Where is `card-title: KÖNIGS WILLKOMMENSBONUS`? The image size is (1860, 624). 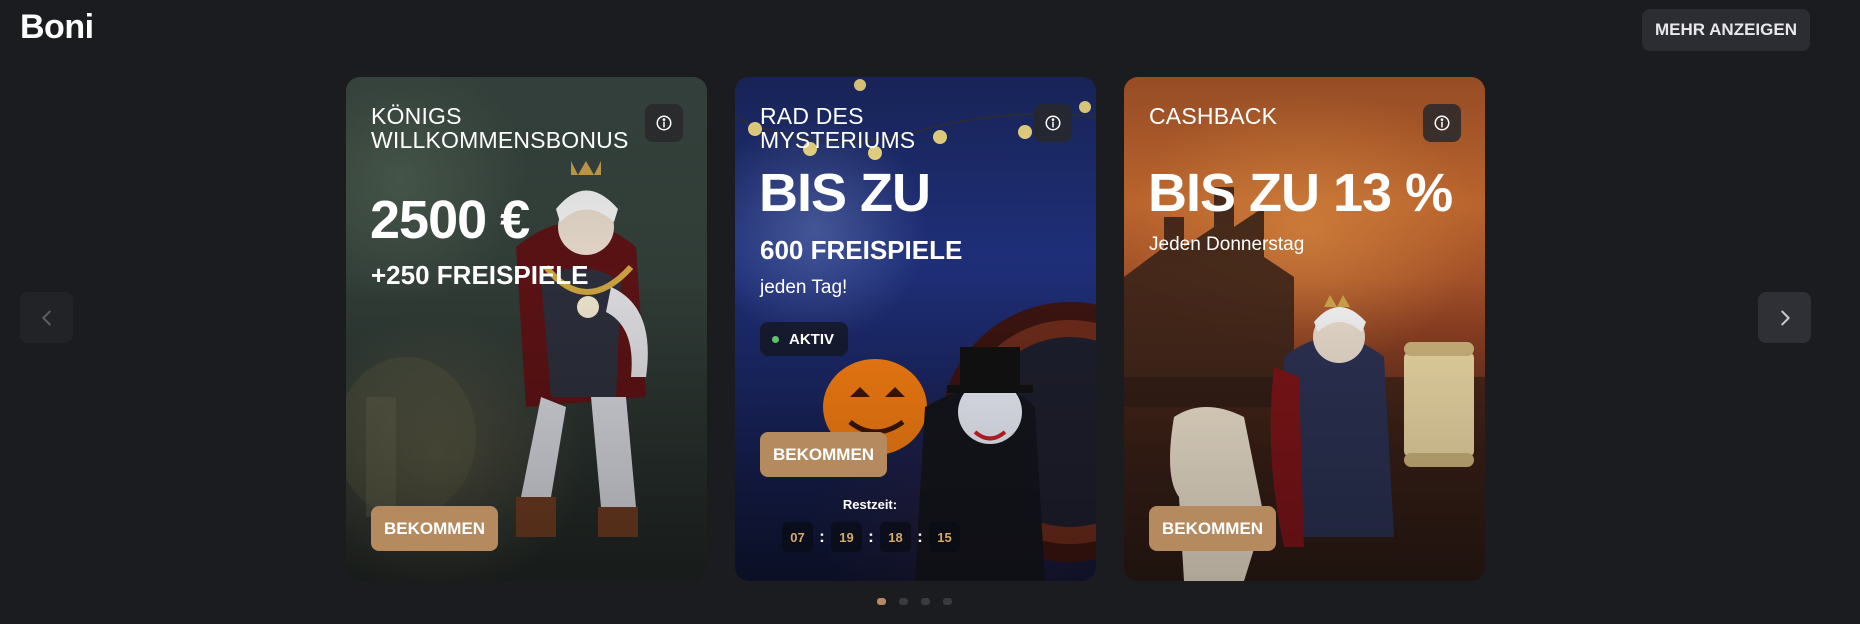 card-title: KÖNIGS WILLKOMMENSBONUS is located at coordinates (500, 128).